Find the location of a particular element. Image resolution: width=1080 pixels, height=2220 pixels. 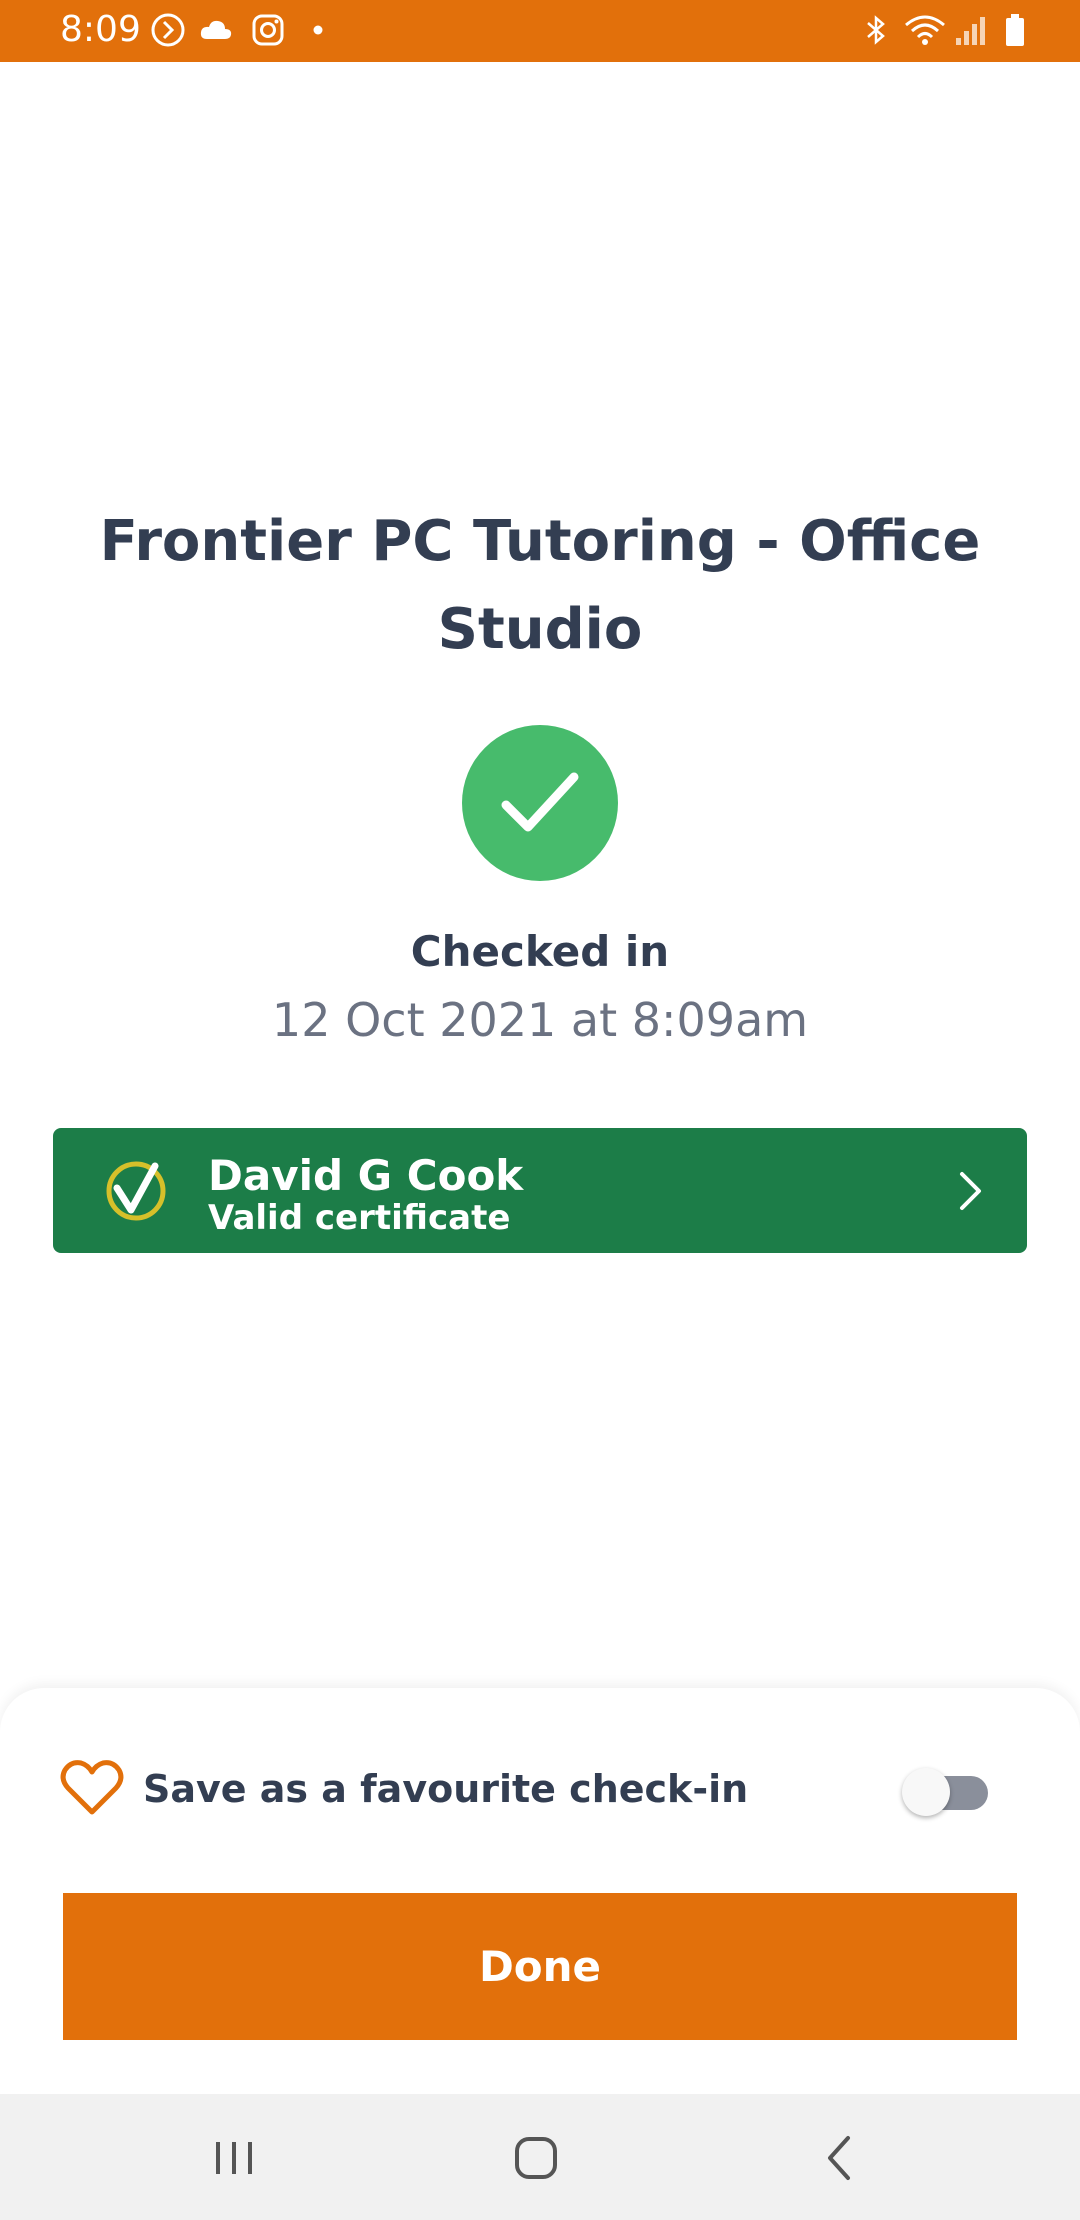

checked-in-label: Checked in is located at coordinates (540, 951).